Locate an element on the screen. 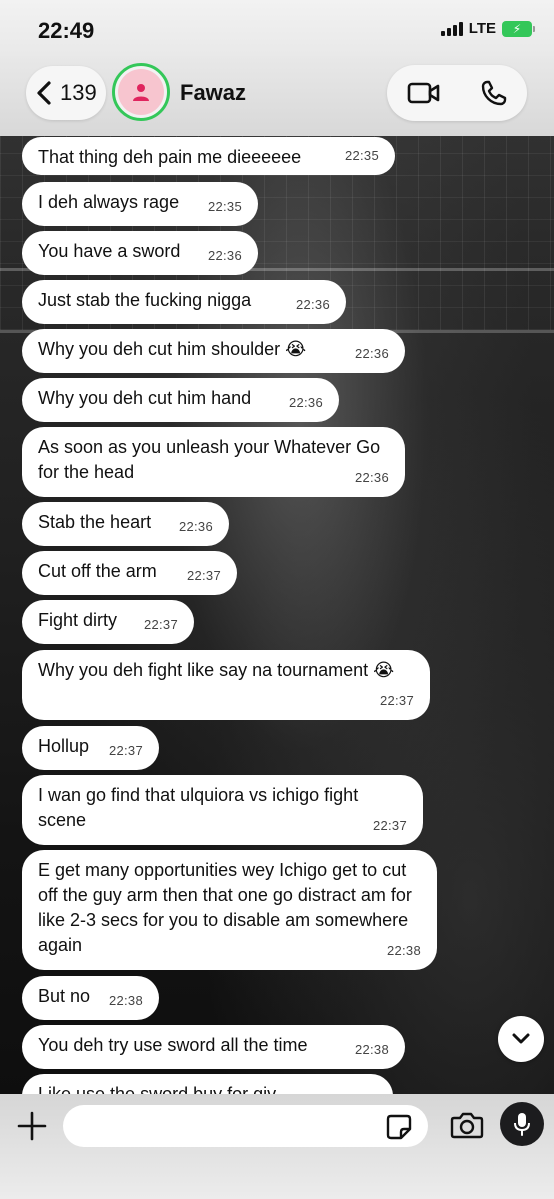  message-bubble: Stab the heart 22:36 is located at coordinates (125, 524).